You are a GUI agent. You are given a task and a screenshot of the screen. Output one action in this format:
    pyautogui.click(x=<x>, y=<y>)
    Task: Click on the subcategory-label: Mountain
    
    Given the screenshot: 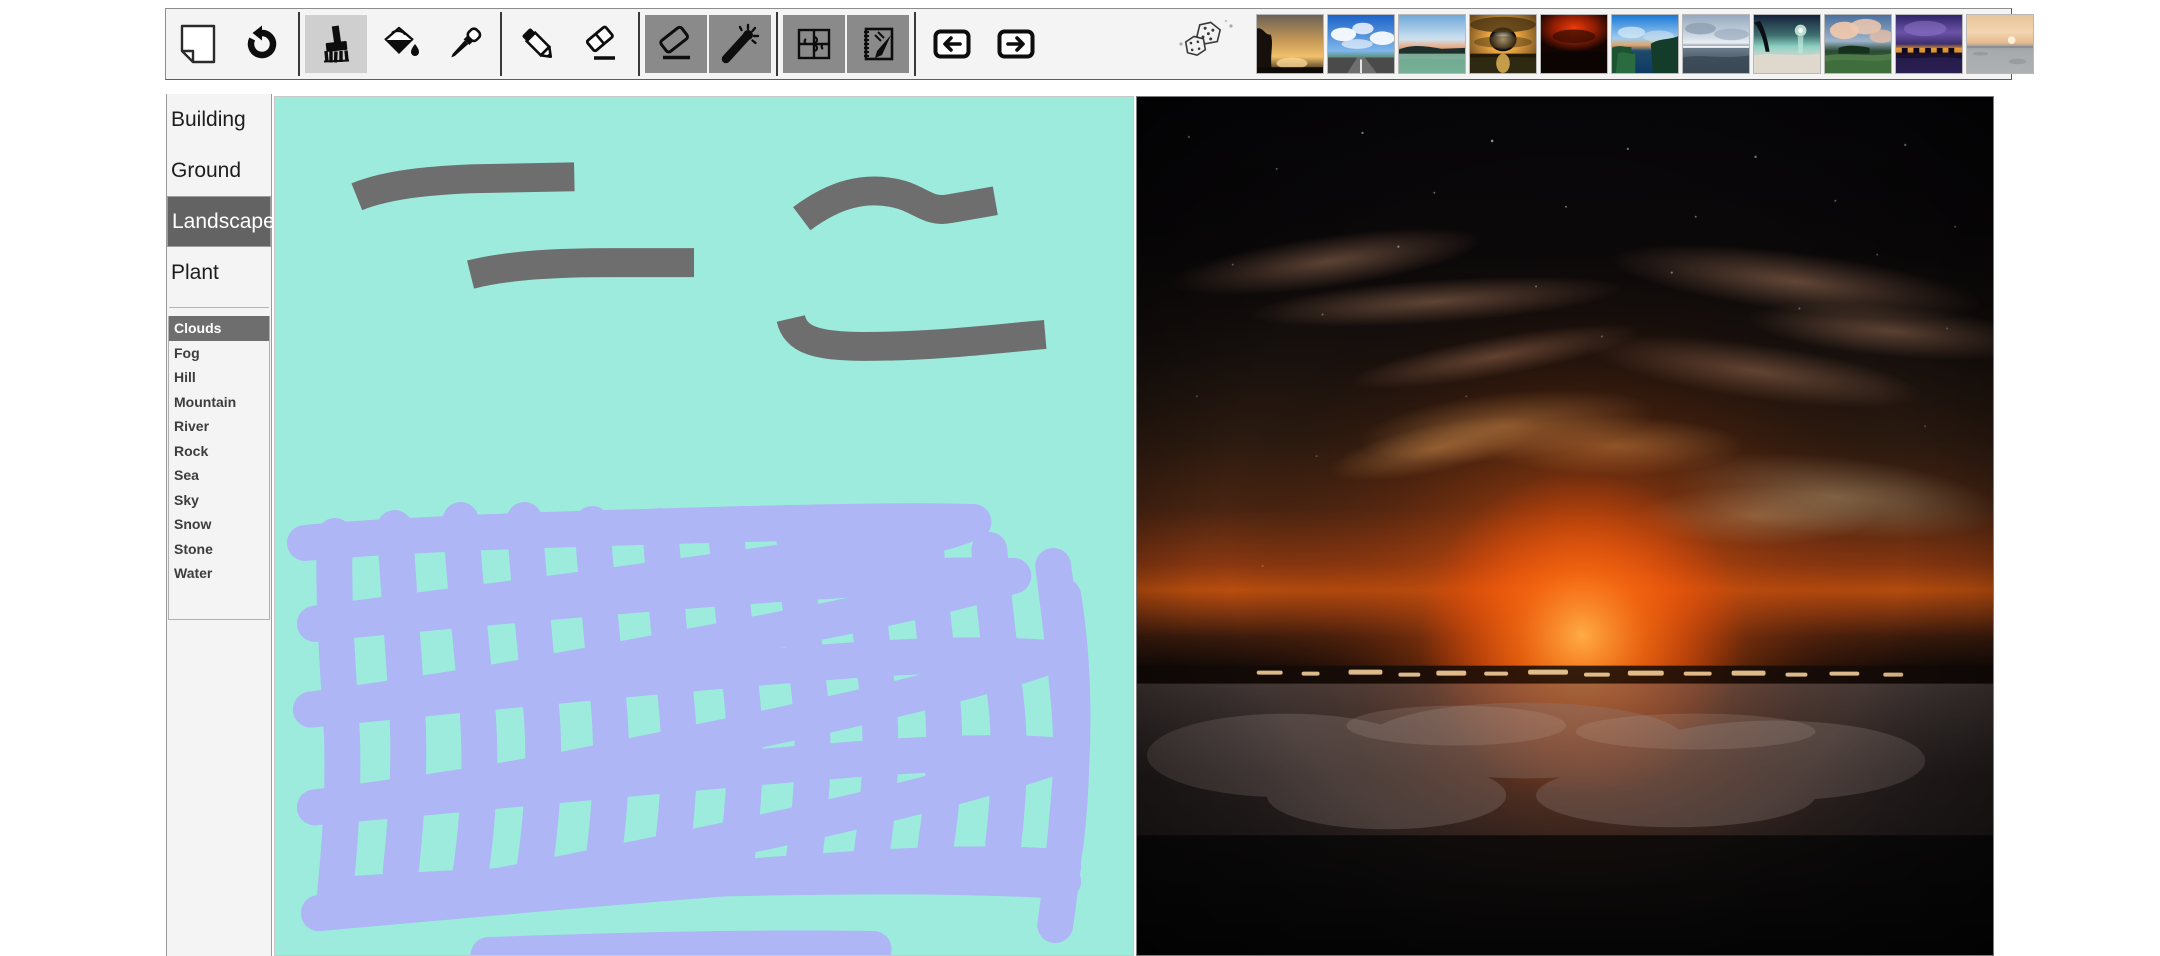 What is the action you would take?
    pyautogui.click(x=205, y=401)
    